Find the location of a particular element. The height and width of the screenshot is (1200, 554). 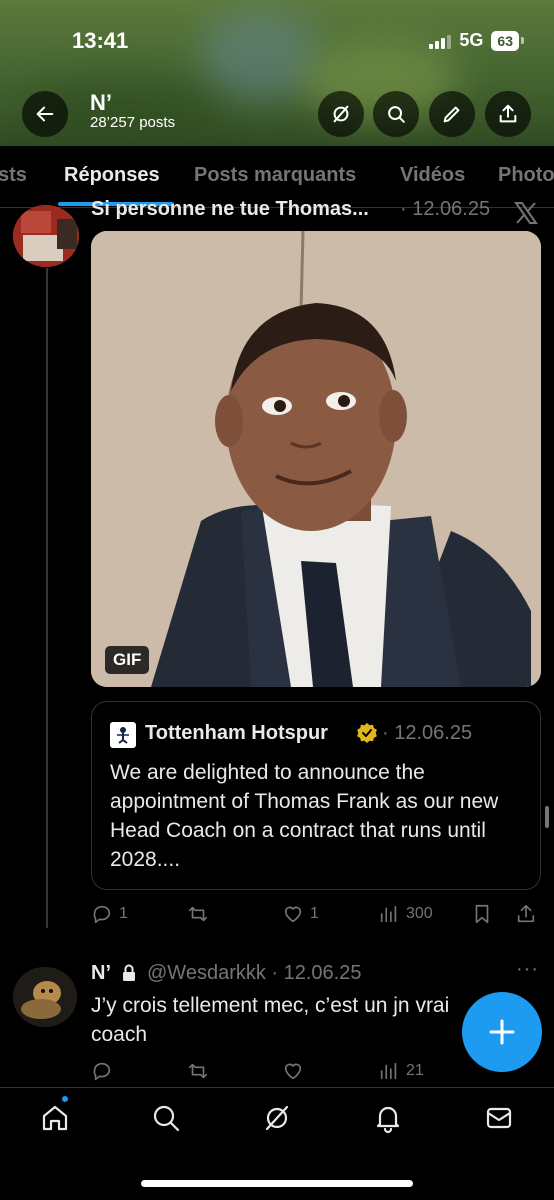

signal-icon is located at coordinates (440, 41).